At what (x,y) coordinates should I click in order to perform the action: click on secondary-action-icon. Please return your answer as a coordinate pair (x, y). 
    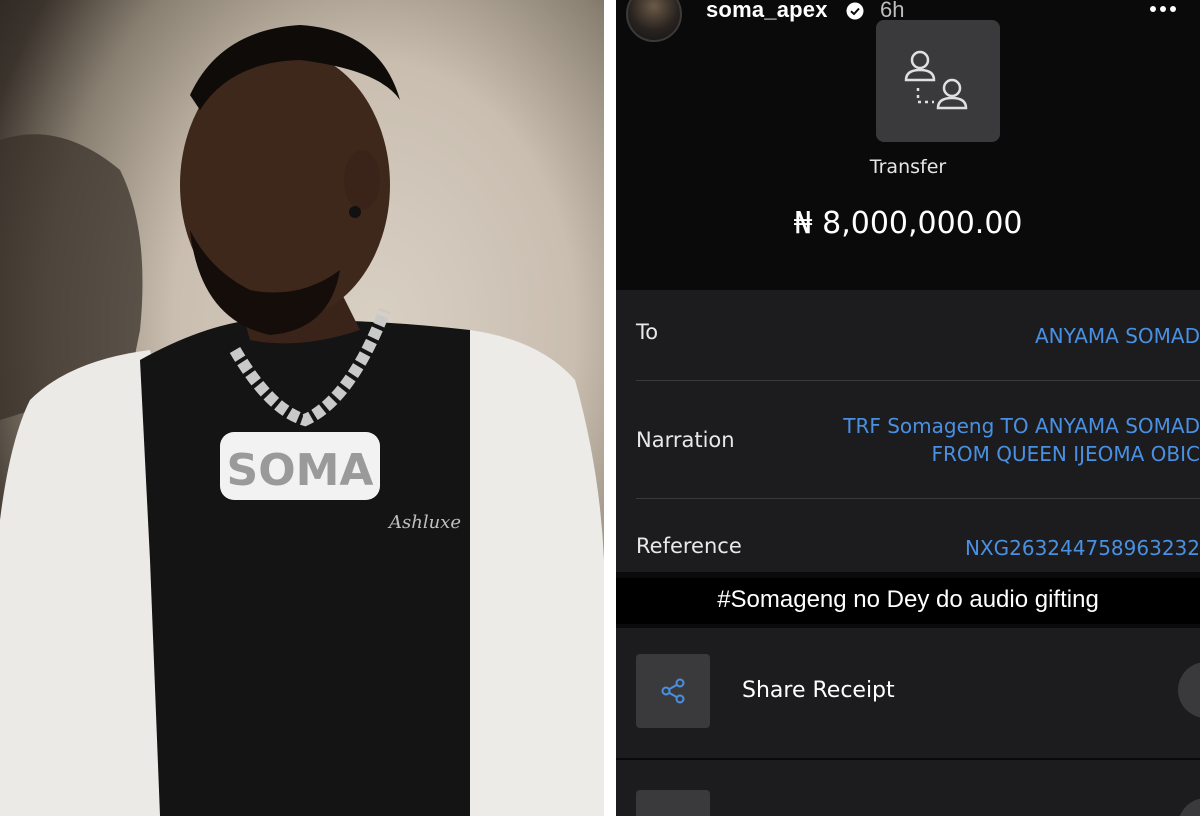
    Looking at the image, I should click on (673, 803).